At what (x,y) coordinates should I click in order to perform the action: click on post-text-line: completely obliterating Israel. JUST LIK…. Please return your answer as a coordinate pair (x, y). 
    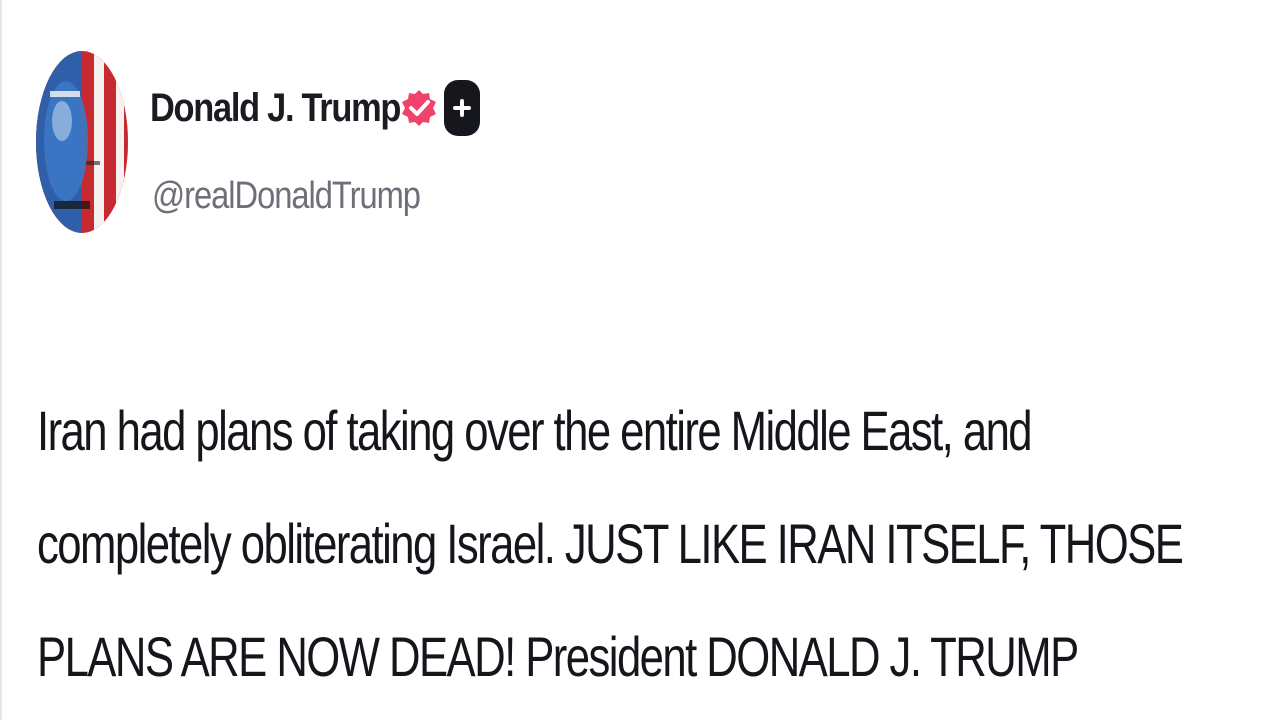
    Looking at the image, I should click on (610, 543).